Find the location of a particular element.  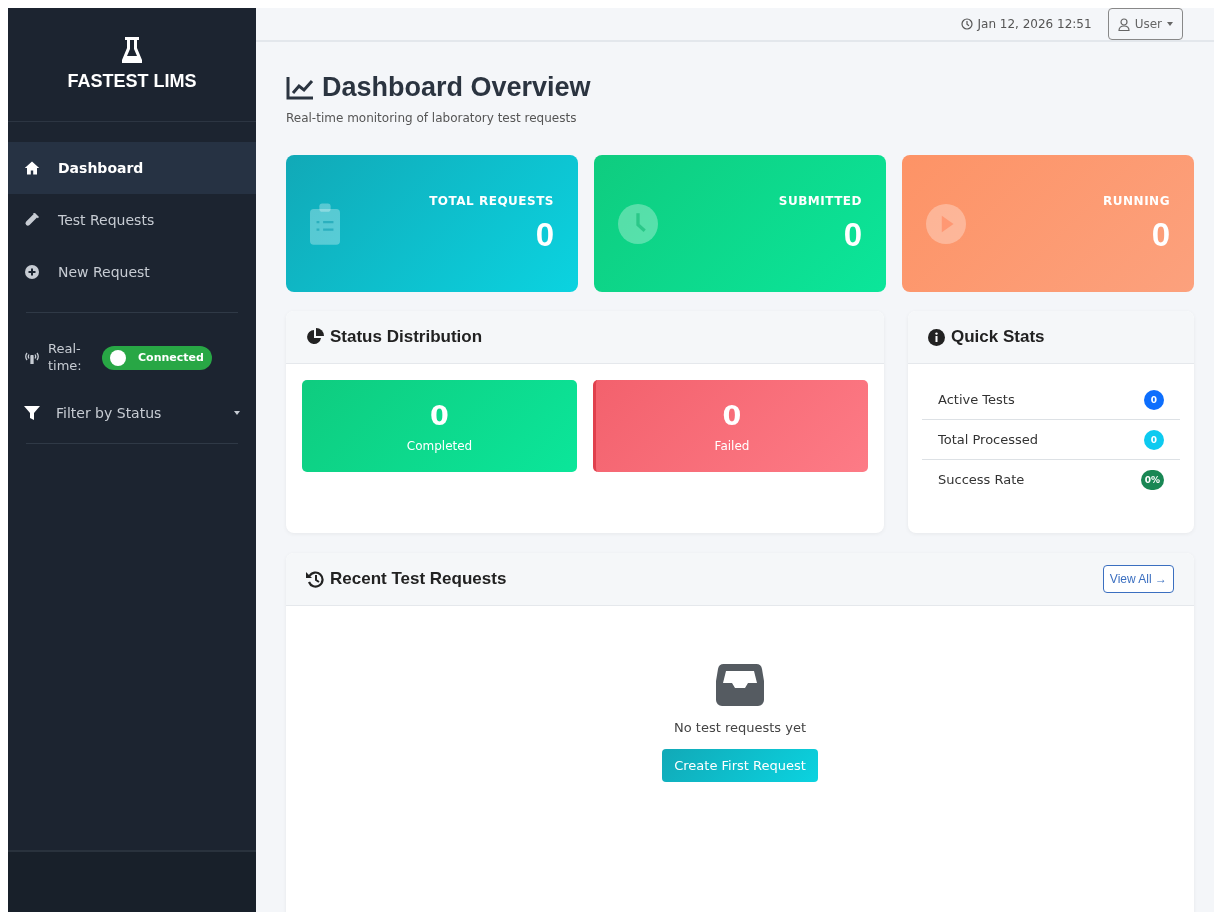

card-title: Quick Stats is located at coordinates (998, 337).